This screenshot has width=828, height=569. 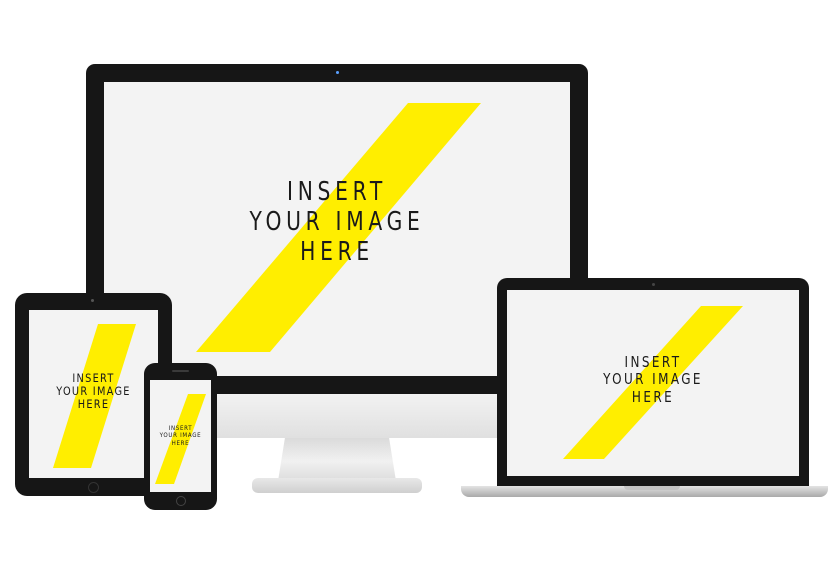 I want to click on phone-screen: INSERT YOUR IMAGE HERE, so click(x=180, y=436).